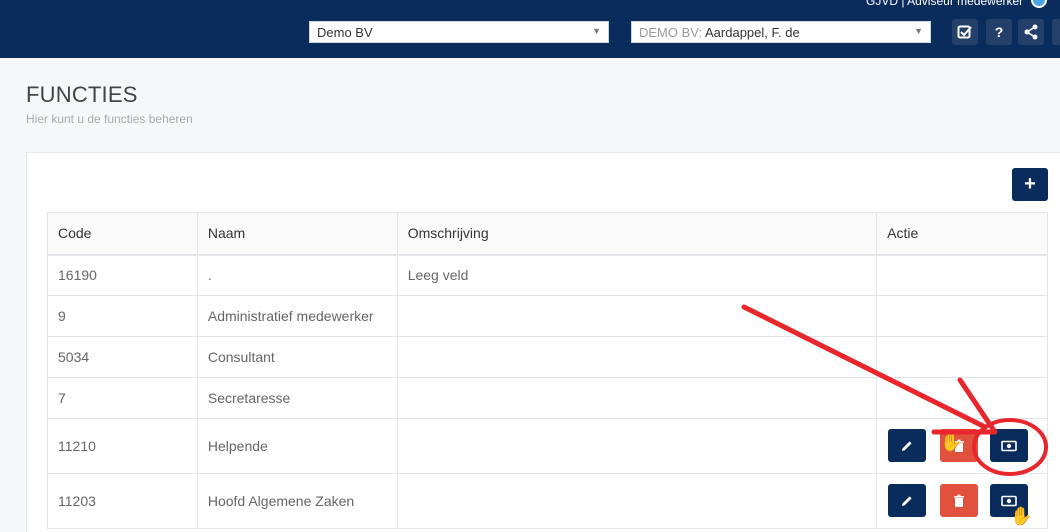 This screenshot has width=1060, height=532. What do you see at coordinates (637, 275) in the screenshot?
I see `cell-omschrijving: Leeg veld` at bounding box center [637, 275].